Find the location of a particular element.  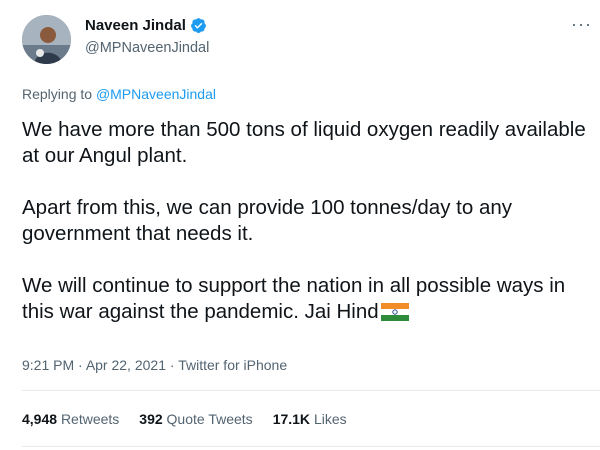

quote-tweets-stat: 392 Quote Tweets is located at coordinates (195, 419).